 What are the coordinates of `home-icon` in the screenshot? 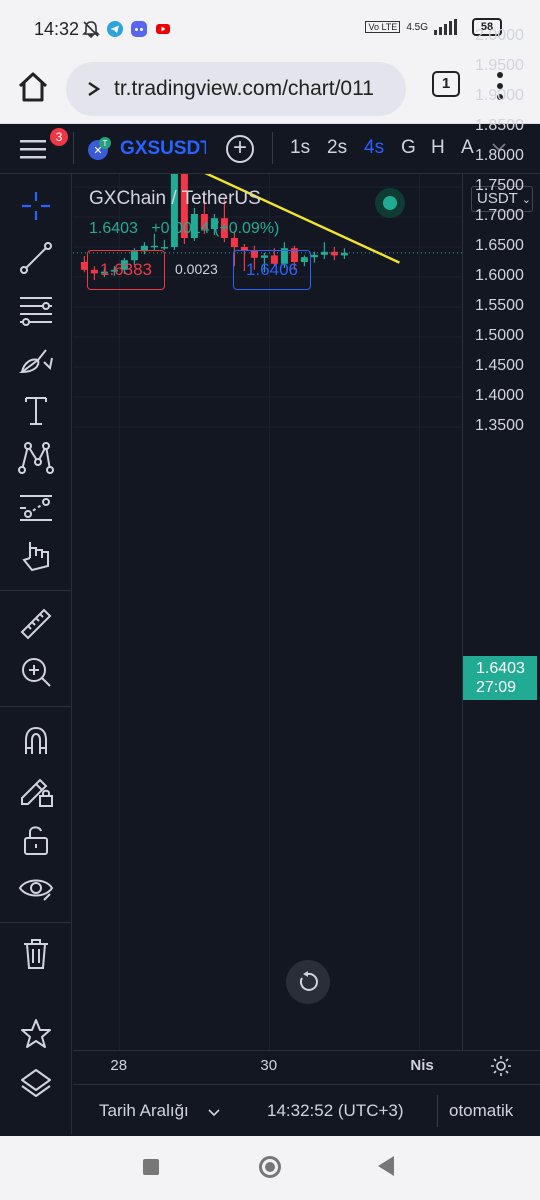 It's located at (33, 87).